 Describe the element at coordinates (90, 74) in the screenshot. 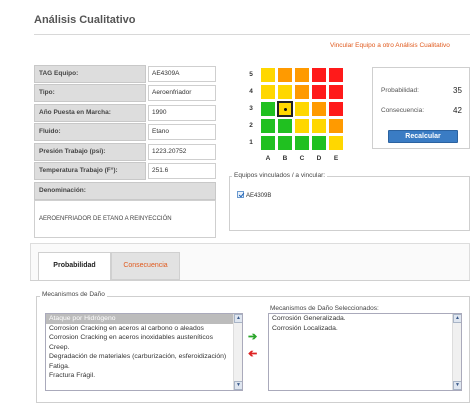

I see `info-label: TAG Equipo:` at that location.